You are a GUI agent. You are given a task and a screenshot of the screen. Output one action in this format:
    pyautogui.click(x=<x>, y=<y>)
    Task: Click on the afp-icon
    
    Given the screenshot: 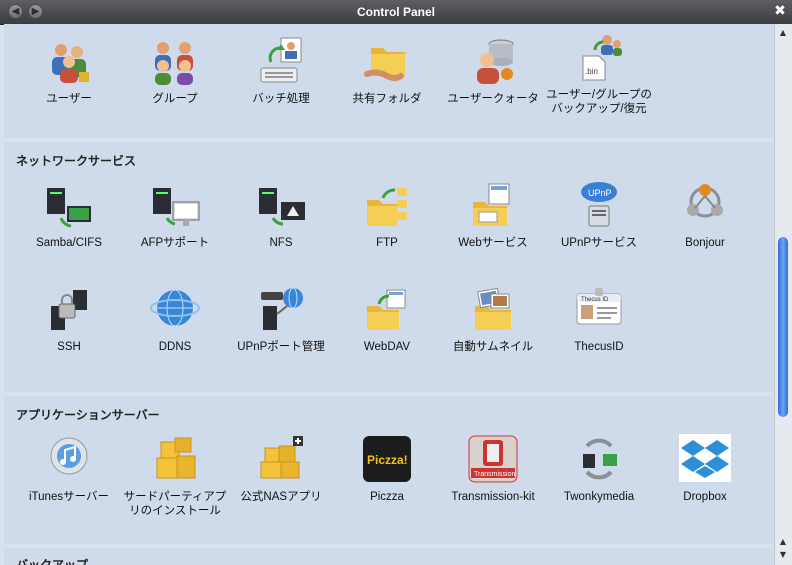 What is the action you would take?
    pyautogui.click(x=175, y=206)
    